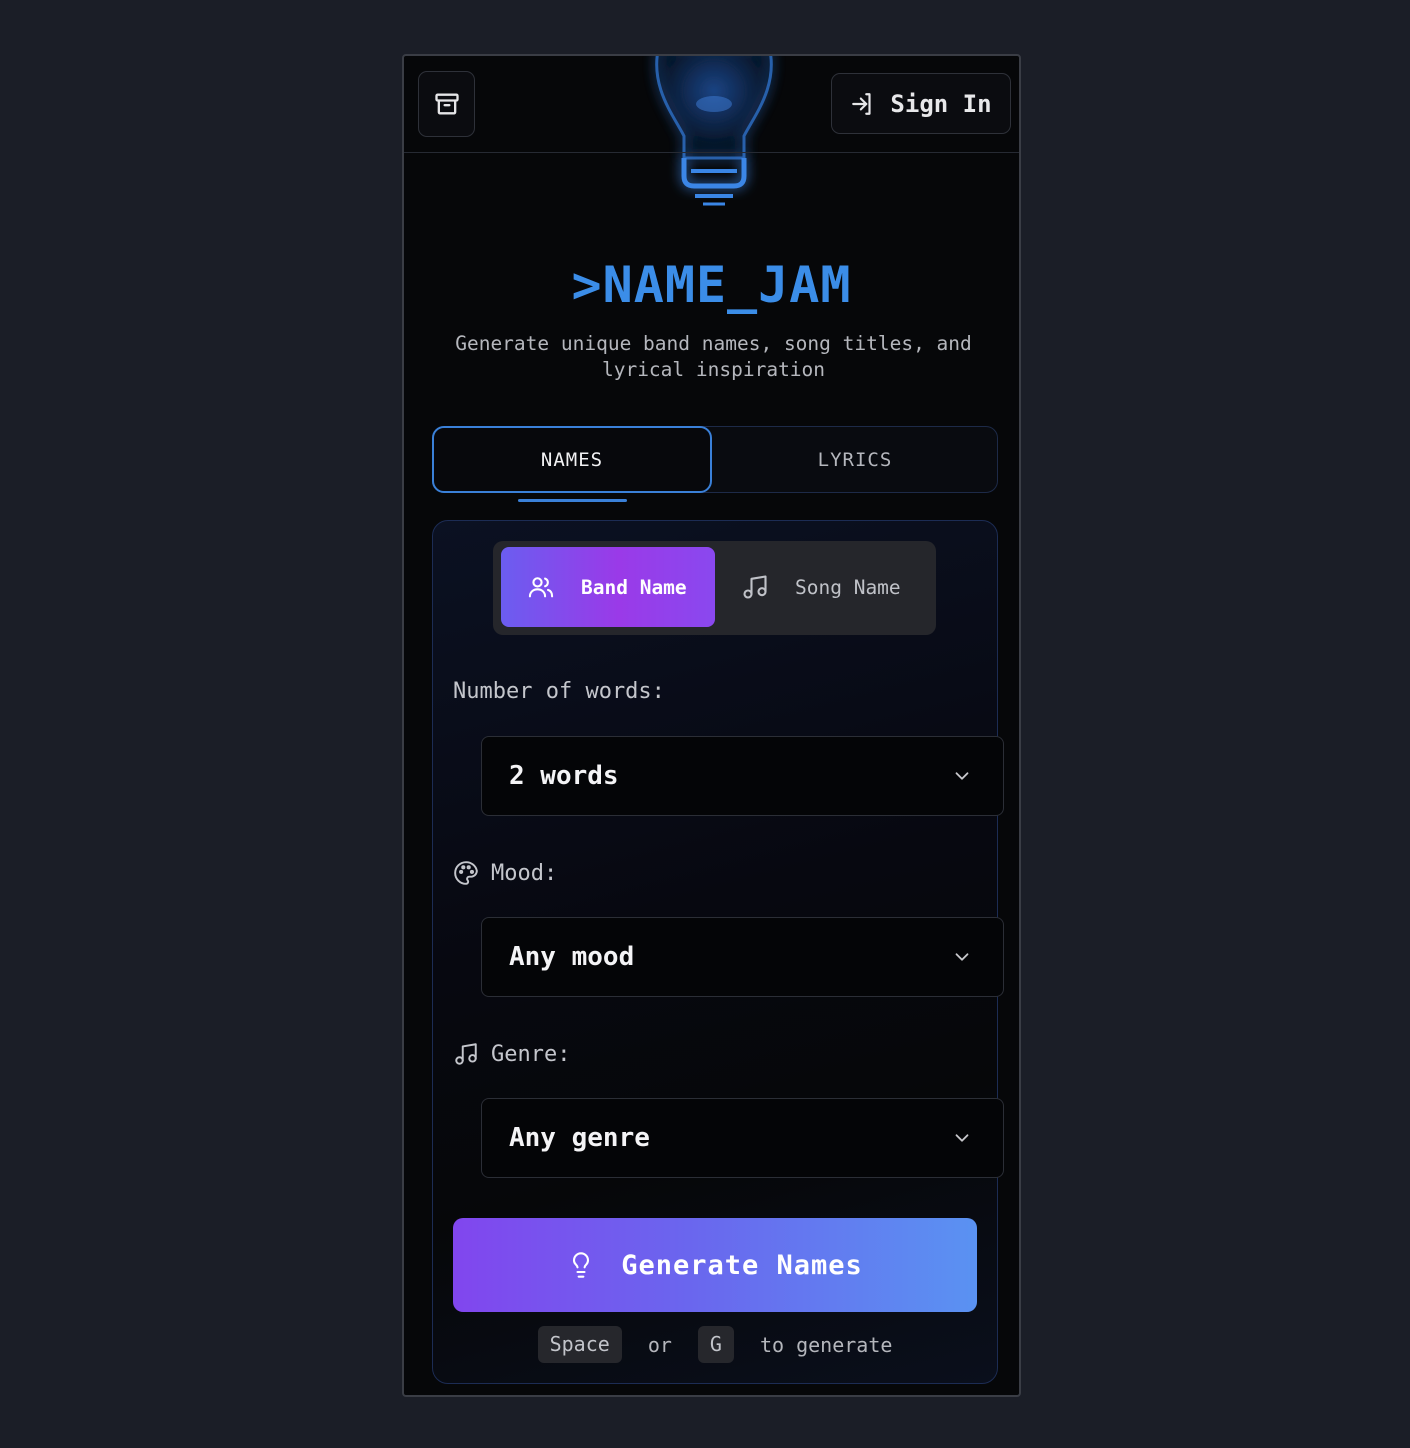  Describe the element at coordinates (659, 1344) in the screenshot. I see `hint-or-text: or` at that location.